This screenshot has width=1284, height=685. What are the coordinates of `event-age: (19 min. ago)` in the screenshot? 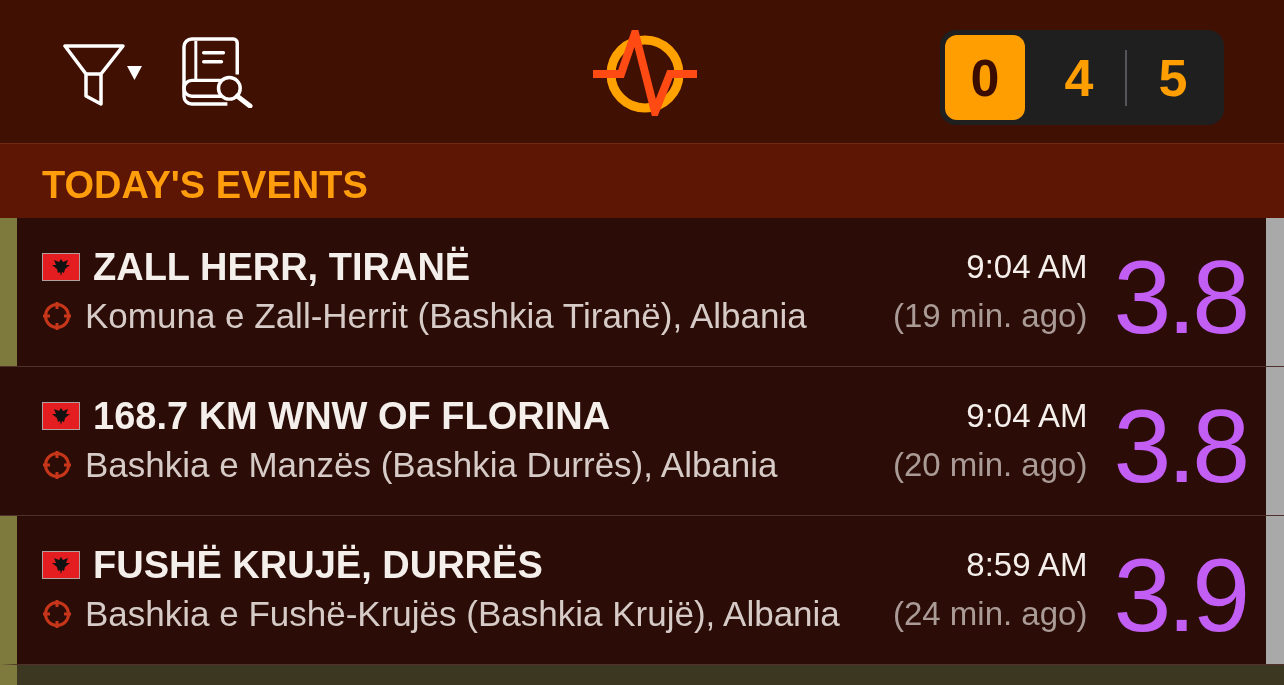 It's located at (990, 316).